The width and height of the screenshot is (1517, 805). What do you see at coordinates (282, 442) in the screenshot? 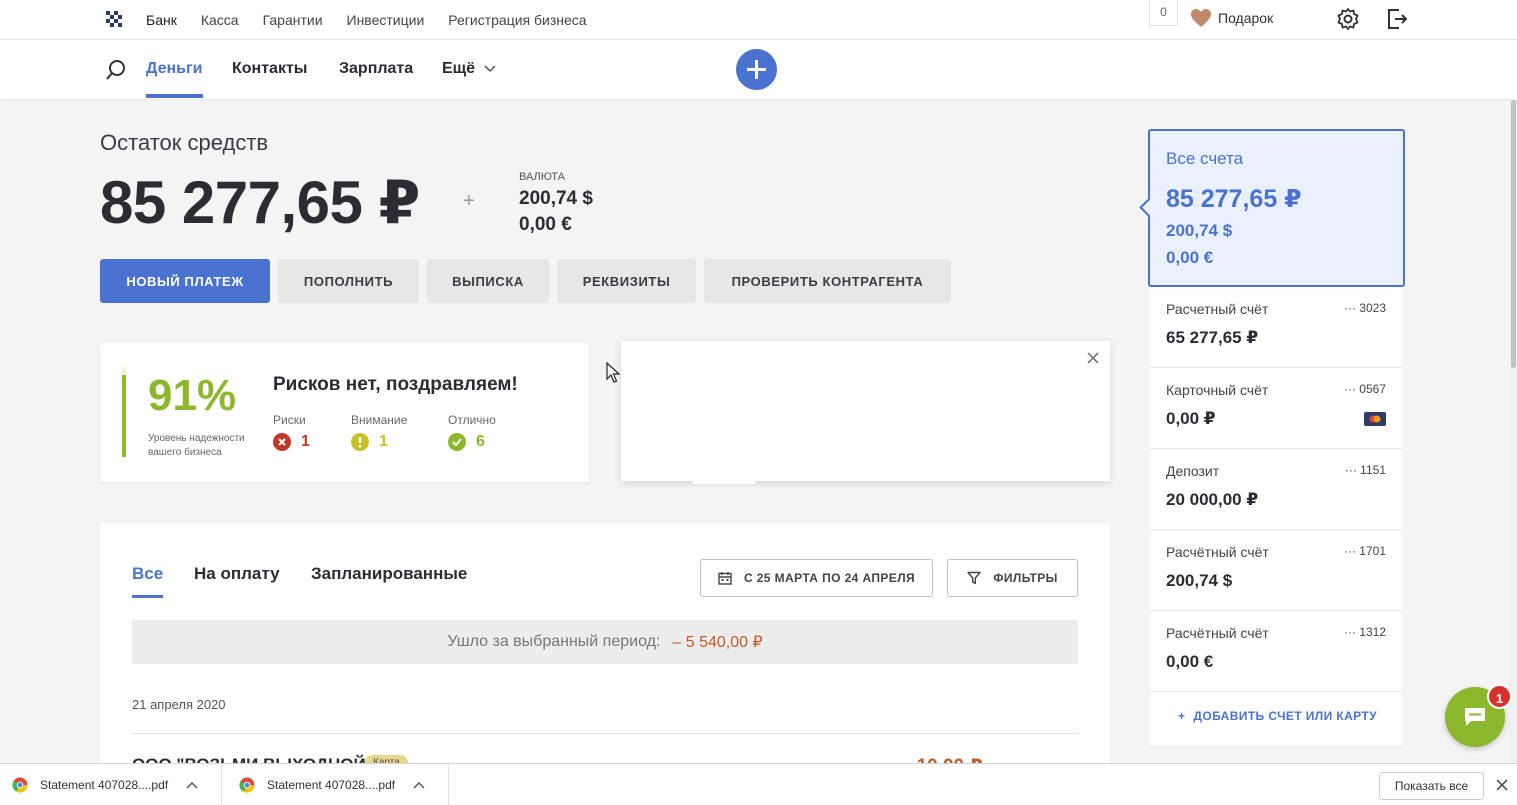
I see `cross-circle-icon` at bounding box center [282, 442].